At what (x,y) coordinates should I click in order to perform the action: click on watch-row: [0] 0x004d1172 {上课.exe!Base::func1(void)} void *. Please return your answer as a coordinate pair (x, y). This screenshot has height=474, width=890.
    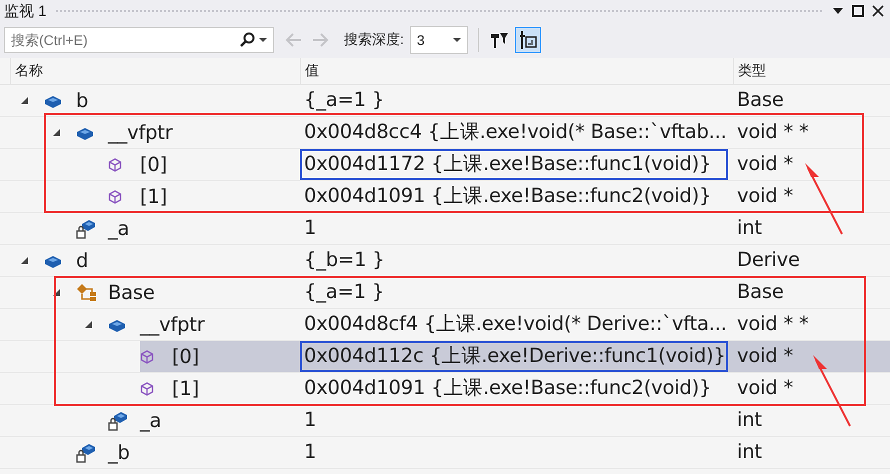
    Looking at the image, I should click on (445, 165).